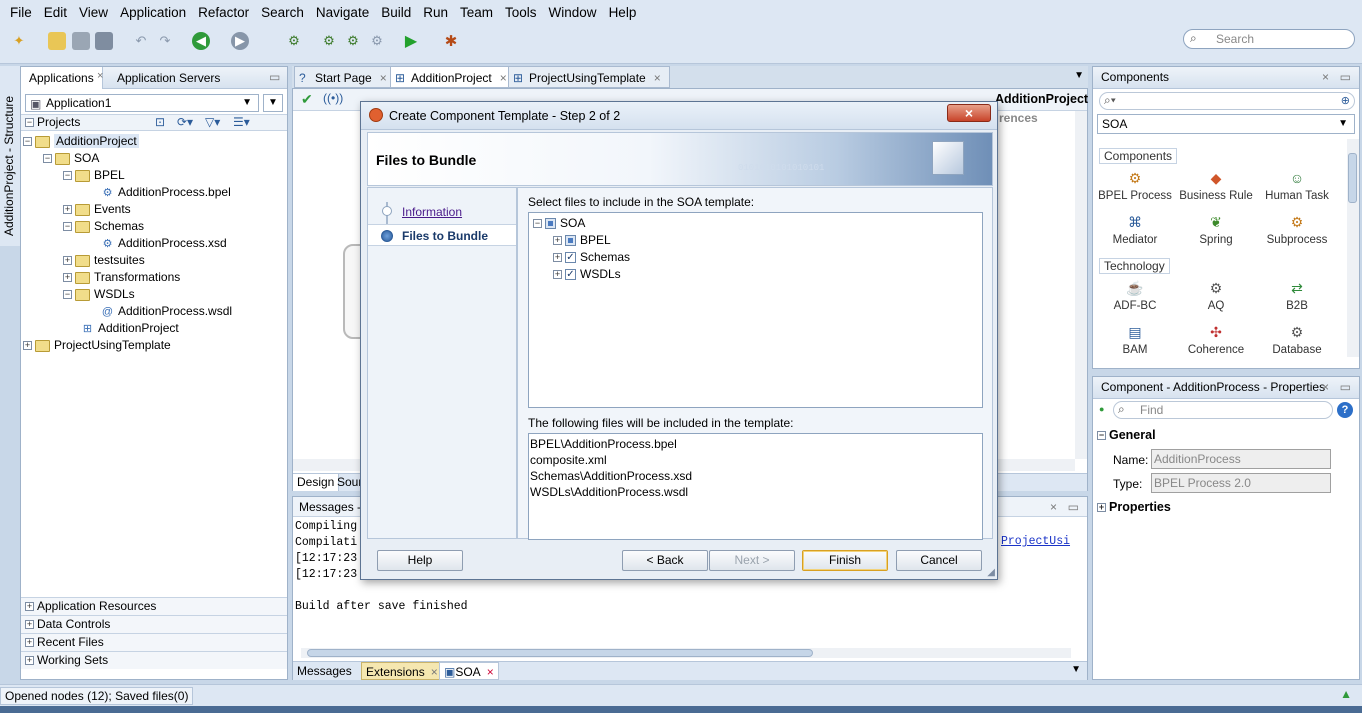 This screenshot has height=713, width=1362. I want to click on undo-icon: ↶, so click(141, 41).